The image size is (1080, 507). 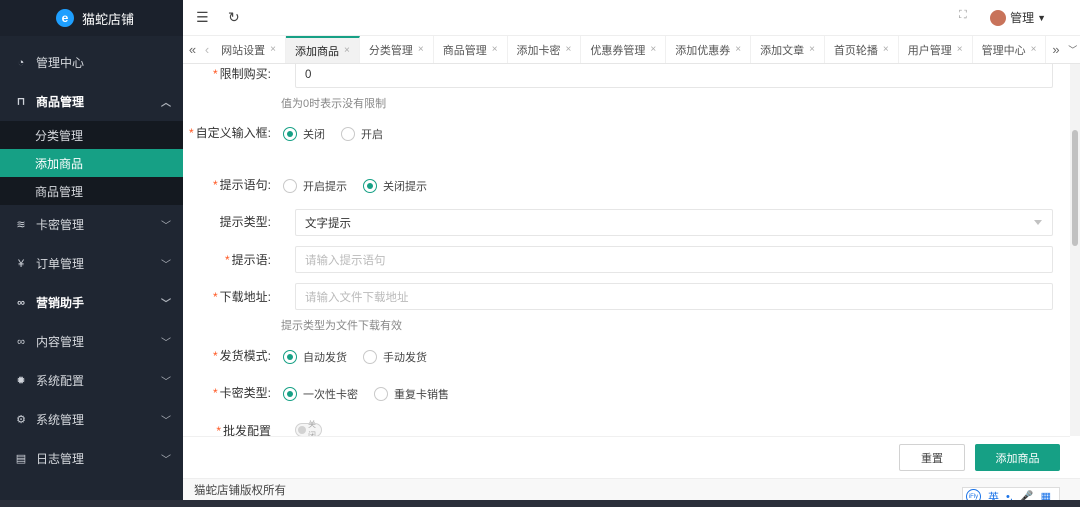 I want to click on radio-manual-ship: 手动发货, so click(x=395, y=357).